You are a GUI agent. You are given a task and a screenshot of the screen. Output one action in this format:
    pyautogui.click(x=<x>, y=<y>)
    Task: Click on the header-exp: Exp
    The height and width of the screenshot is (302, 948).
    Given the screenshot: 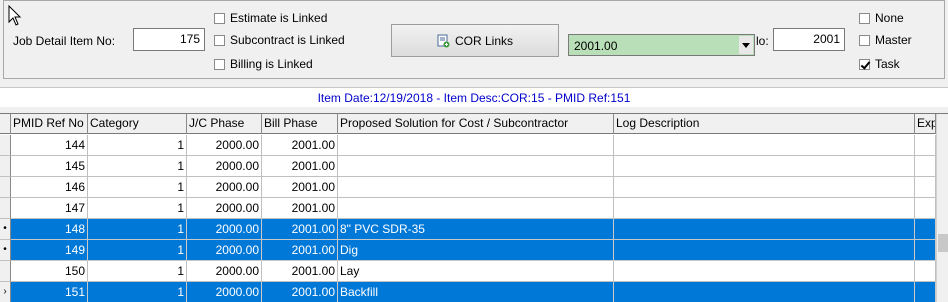 What is the action you would take?
    pyautogui.click(x=925, y=124)
    